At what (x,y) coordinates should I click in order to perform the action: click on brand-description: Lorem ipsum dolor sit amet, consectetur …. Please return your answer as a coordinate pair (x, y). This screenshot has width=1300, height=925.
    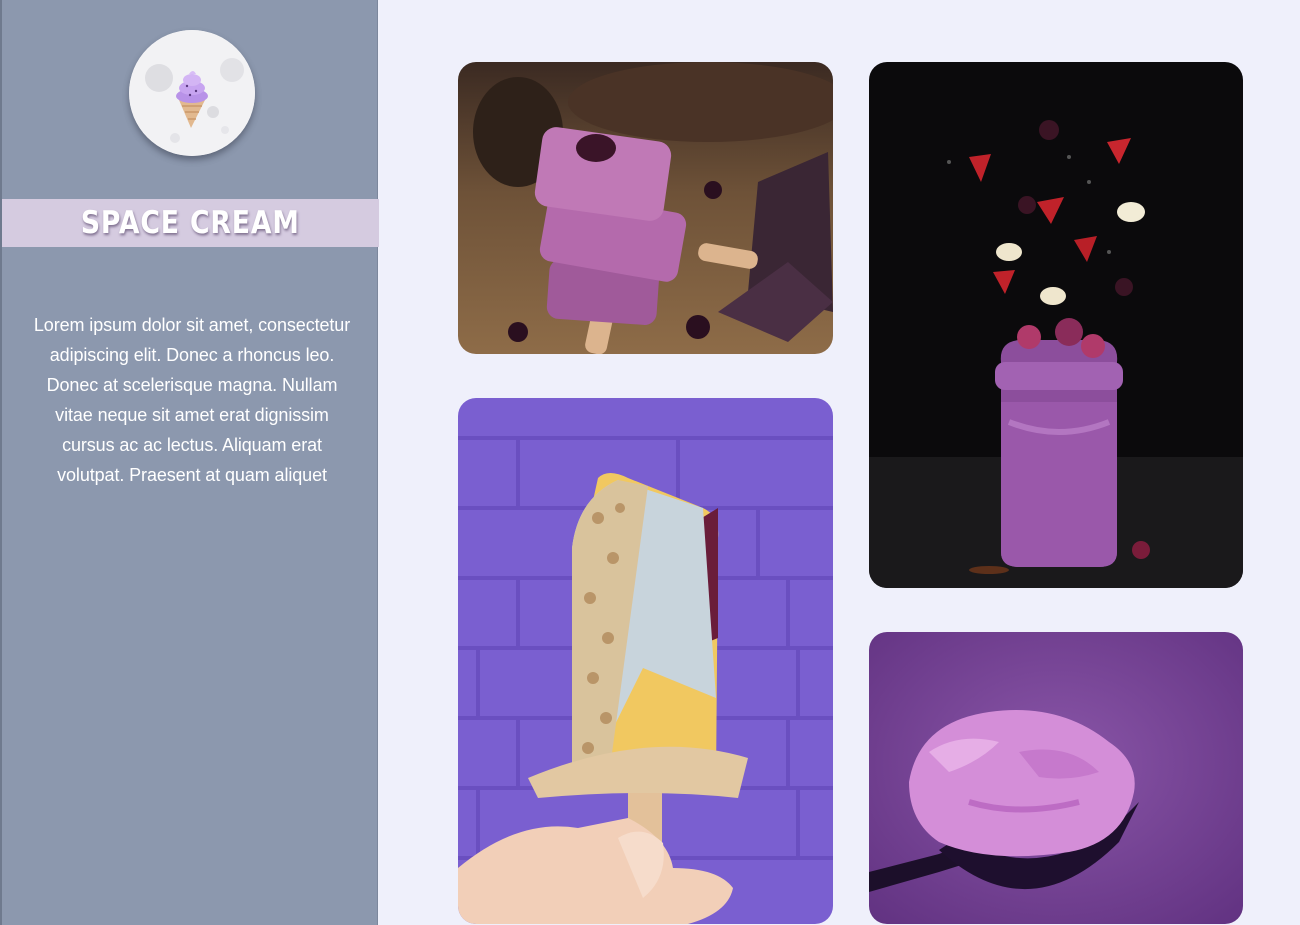
    Looking at the image, I should click on (192, 400).